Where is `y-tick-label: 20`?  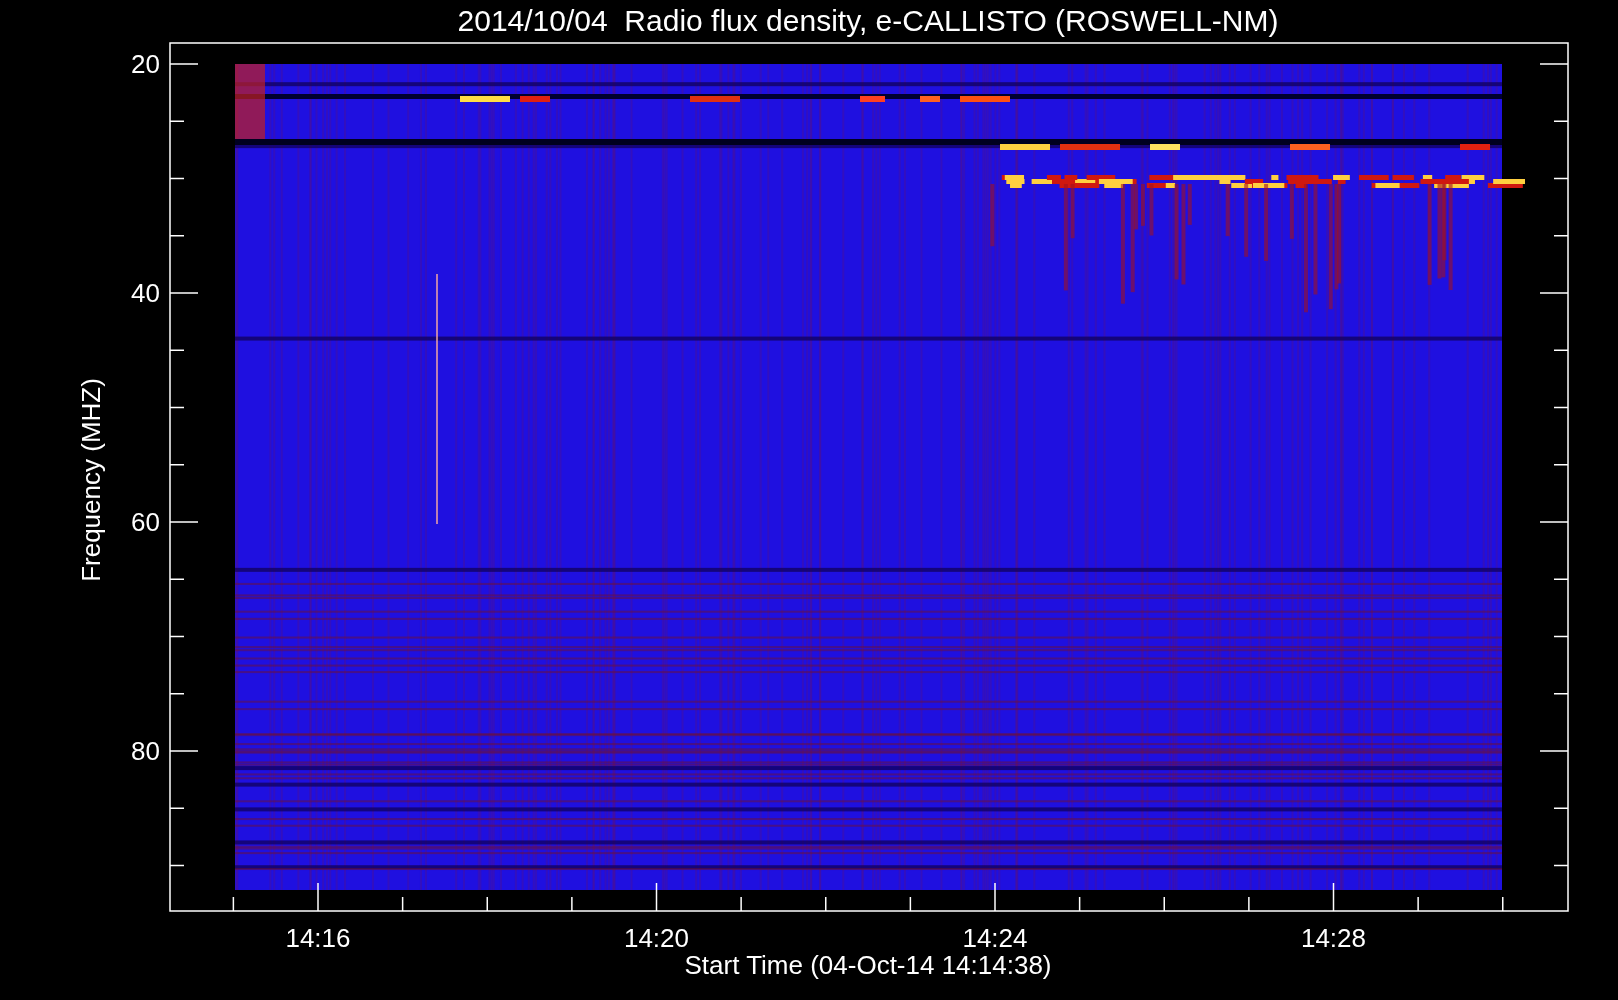 y-tick-label: 20 is located at coordinates (145, 64).